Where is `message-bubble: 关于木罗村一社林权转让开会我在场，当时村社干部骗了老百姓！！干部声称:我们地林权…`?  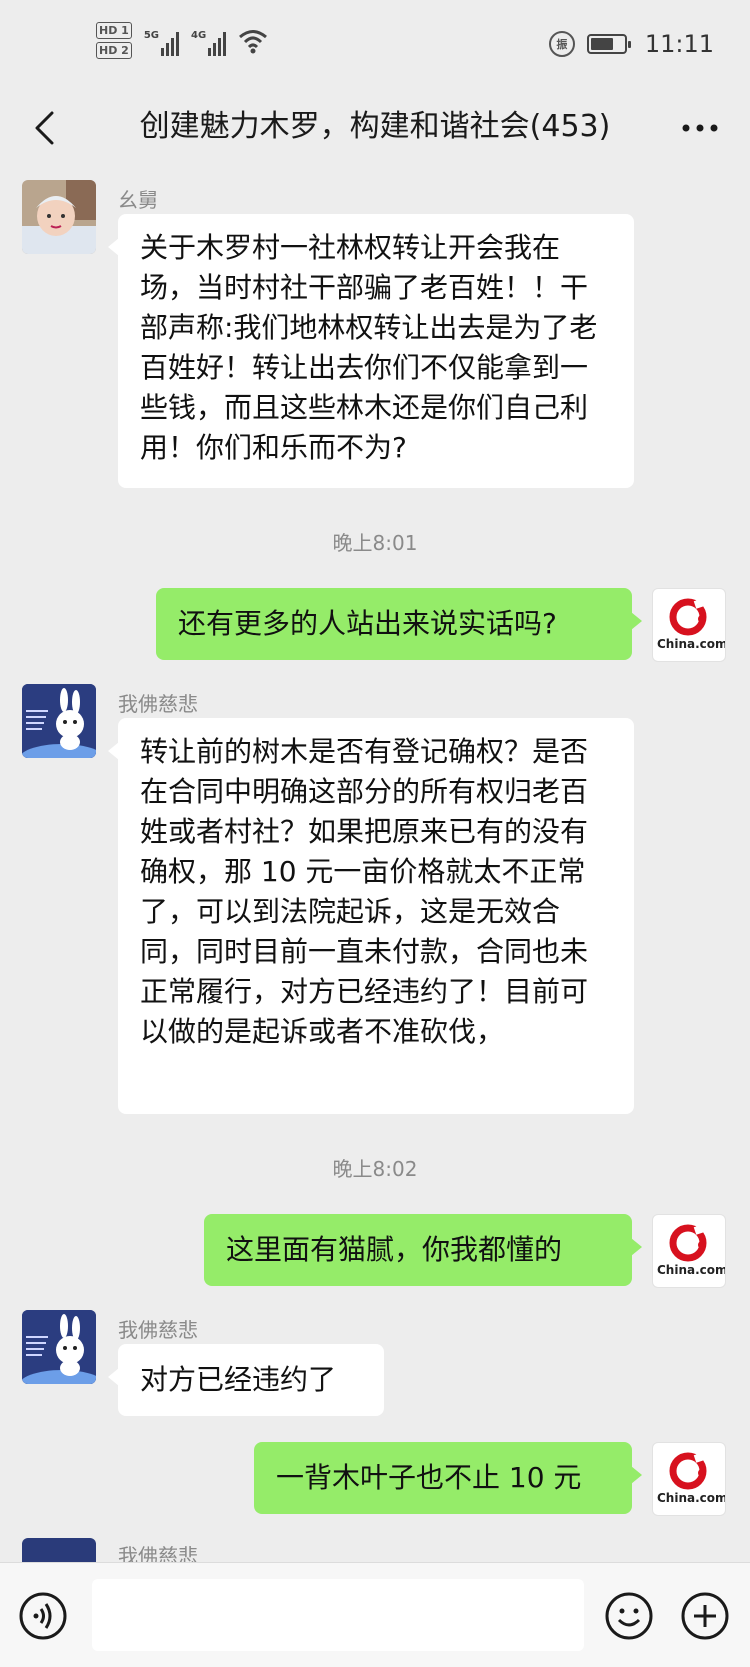 message-bubble: 关于木罗村一社林权转让开会我在场，当时村社干部骗了老百姓！！干部声称:我们地林权… is located at coordinates (371, 351).